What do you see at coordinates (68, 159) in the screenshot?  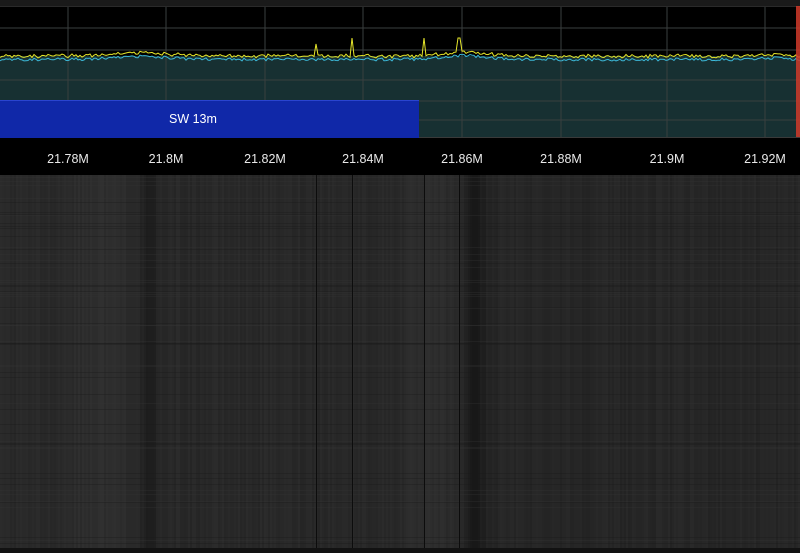 I see `frequency-tick-label: 21.78M` at bounding box center [68, 159].